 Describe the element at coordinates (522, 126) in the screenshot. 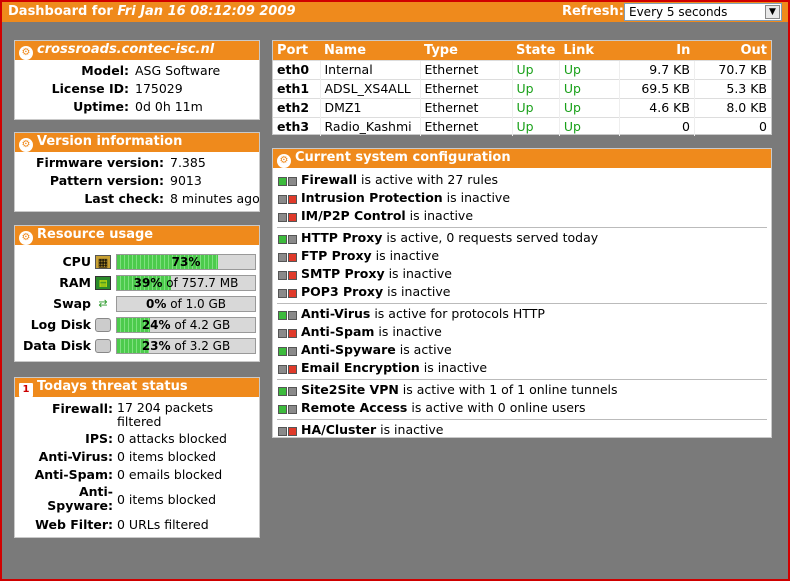

I see `table-row: eth3 Radio_Kashmi Ethernet Up Up 0 0` at that location.